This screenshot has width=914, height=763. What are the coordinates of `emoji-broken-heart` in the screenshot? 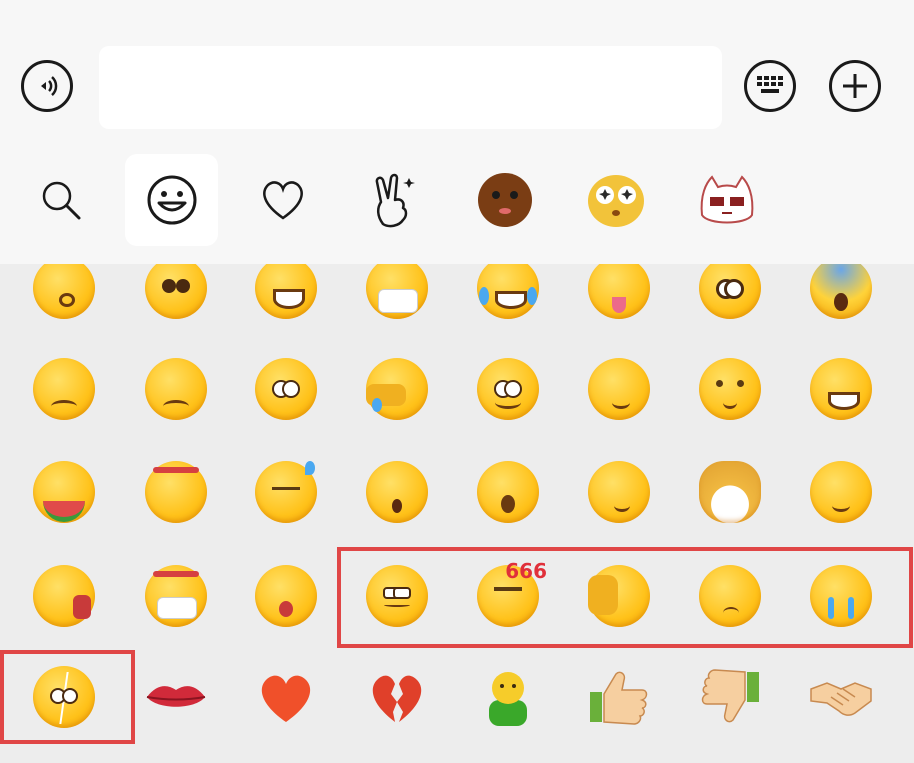 It's located at (397, 697).